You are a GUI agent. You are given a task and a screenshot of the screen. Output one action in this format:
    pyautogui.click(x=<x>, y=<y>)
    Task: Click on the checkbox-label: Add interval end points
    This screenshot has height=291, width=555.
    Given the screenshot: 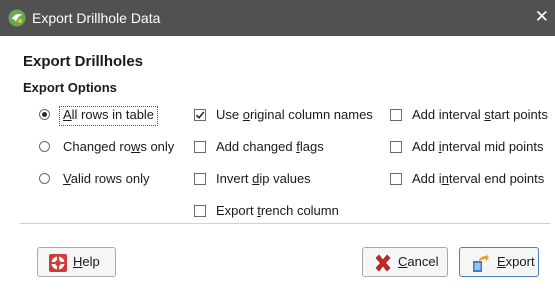 What is the action you would take?
    pyautogui.click(x=478, y=179)
    